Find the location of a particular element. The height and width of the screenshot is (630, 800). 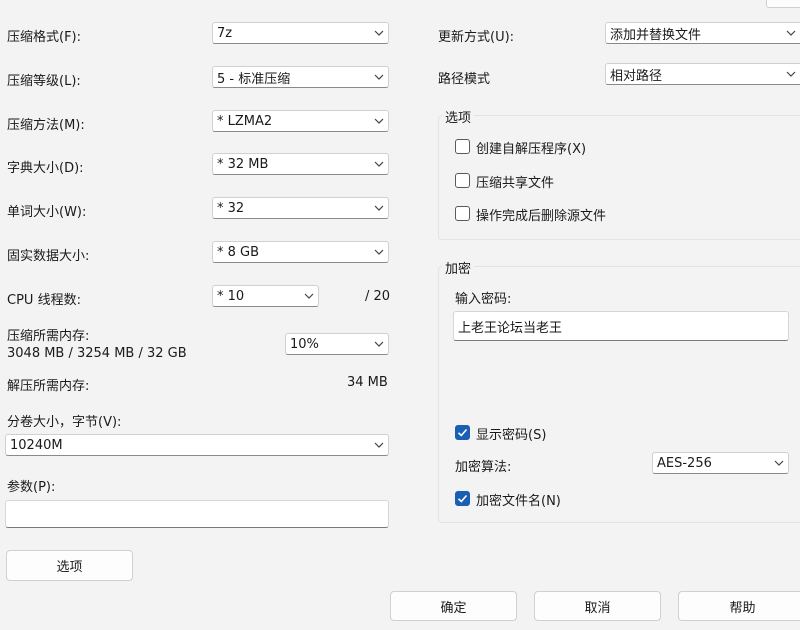

path-select: 相对路径 is located at coordinates (702, 74).